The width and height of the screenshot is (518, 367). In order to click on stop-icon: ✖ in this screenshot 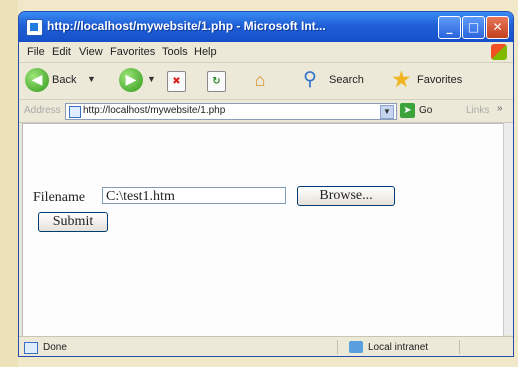, I will do `click(176, 81)`.